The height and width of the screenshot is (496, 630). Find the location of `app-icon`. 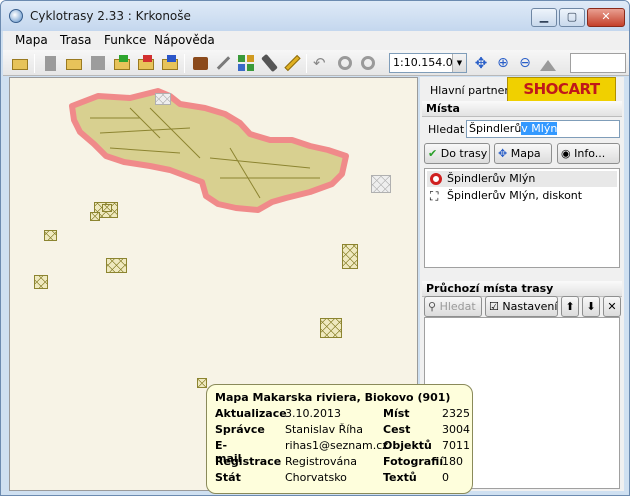

app-icon is located at coordinates (16, 16).